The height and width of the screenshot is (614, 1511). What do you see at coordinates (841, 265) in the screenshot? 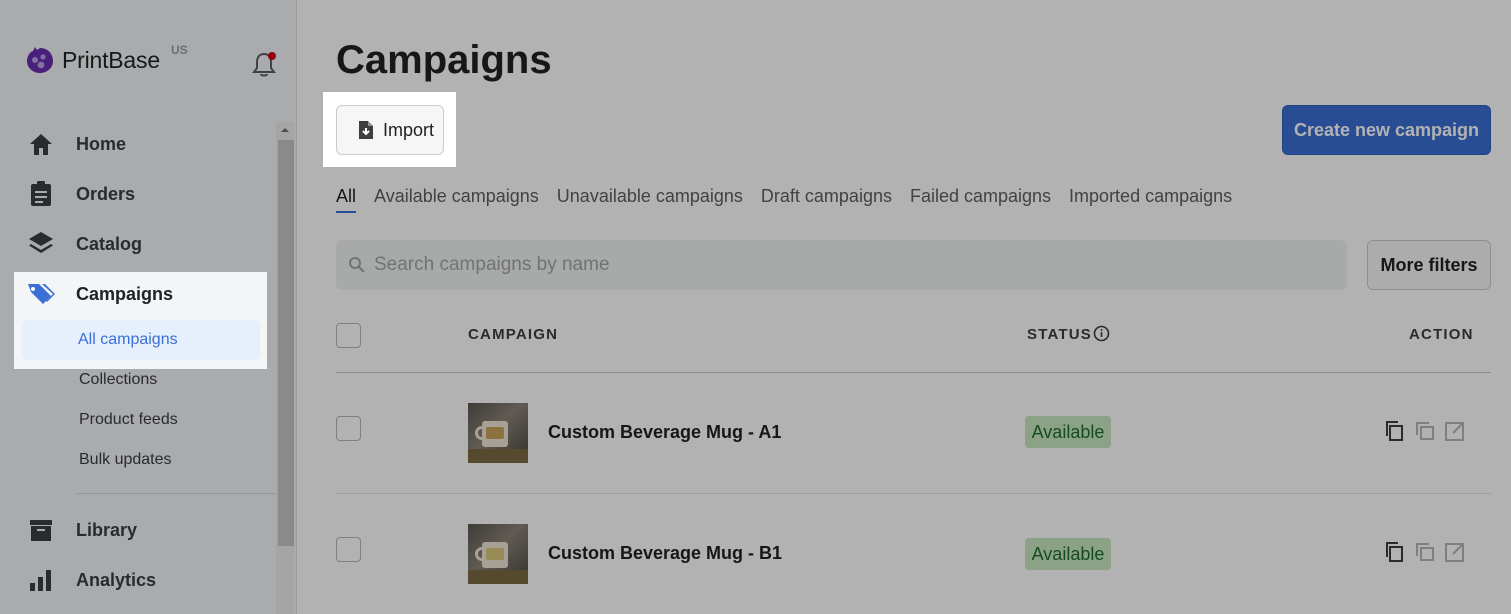
I see `search-input: Search campaigns by name` at bounding box center [841, 265].